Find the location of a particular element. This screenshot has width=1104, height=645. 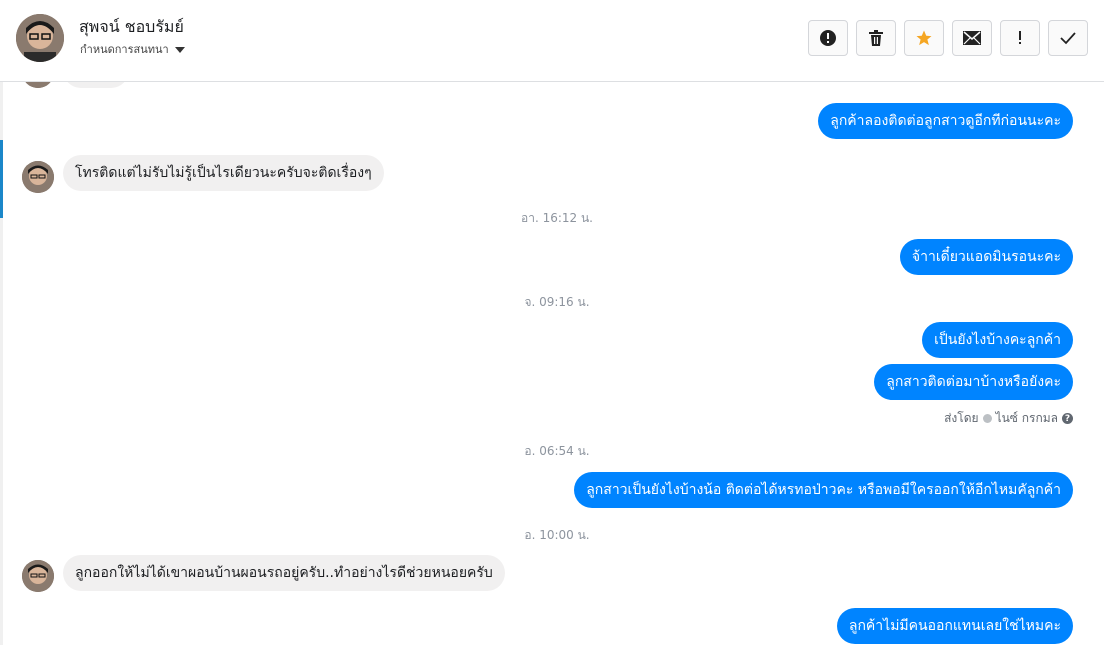

envelope-icon is located at coordinates (972, 38).